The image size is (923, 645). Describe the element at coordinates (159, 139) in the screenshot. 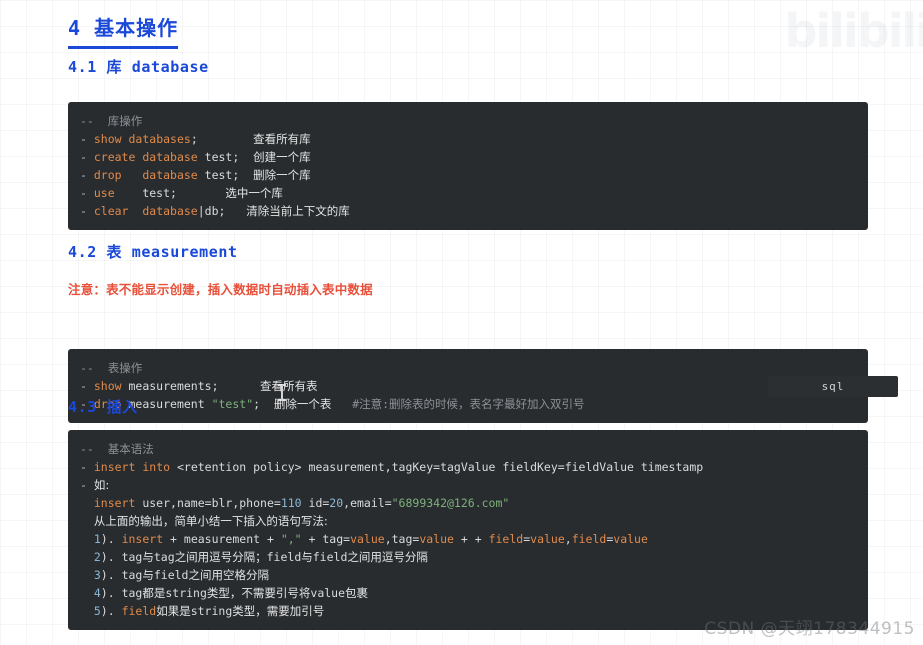

I see `code-token-kw: databases` at that location.